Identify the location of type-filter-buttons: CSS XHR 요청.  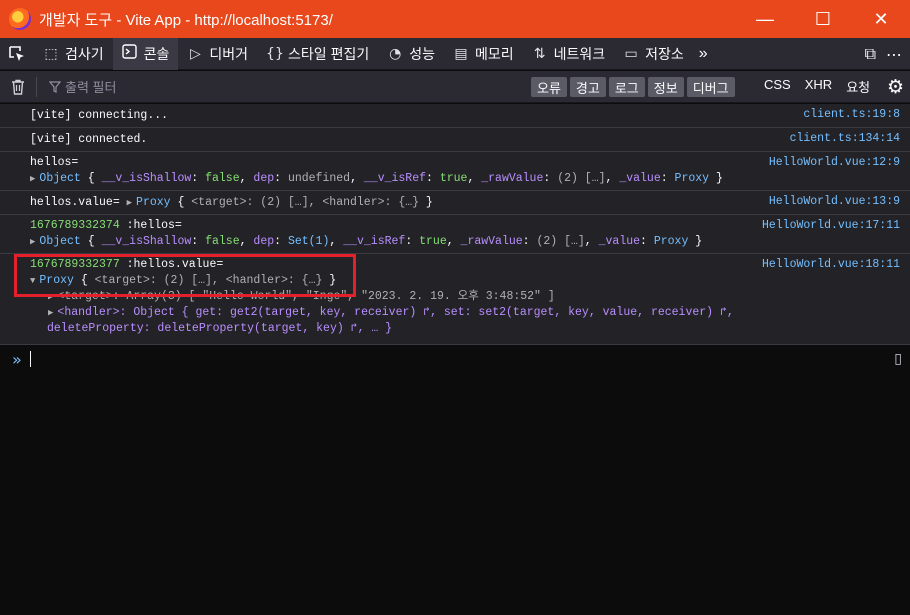
(817, 86).